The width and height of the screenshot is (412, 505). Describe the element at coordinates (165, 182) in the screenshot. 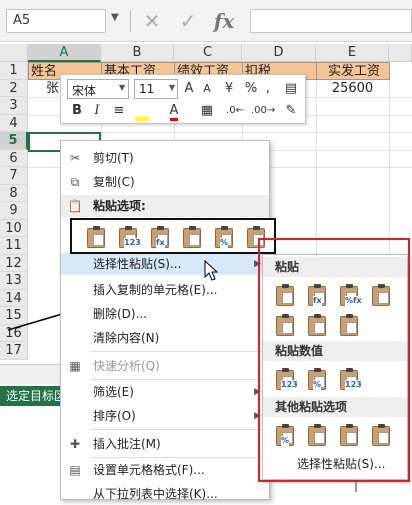

I see `menu-item-copy: ⧉ 复制(C)` at that location.